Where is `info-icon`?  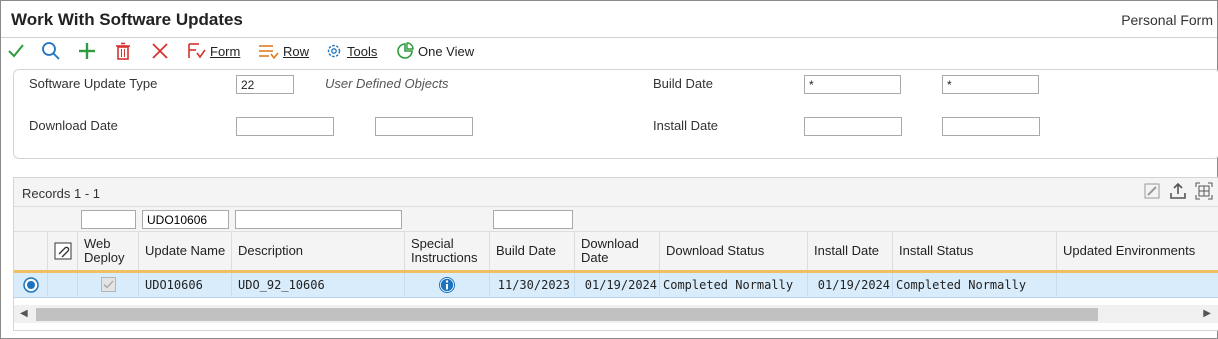
info-icon is located at coordinates (447, 284).